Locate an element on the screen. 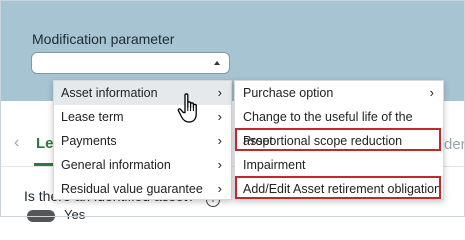  menu-item-residual-value-guarantee: Residual value guarantee › is located at coordinates (142, 189).